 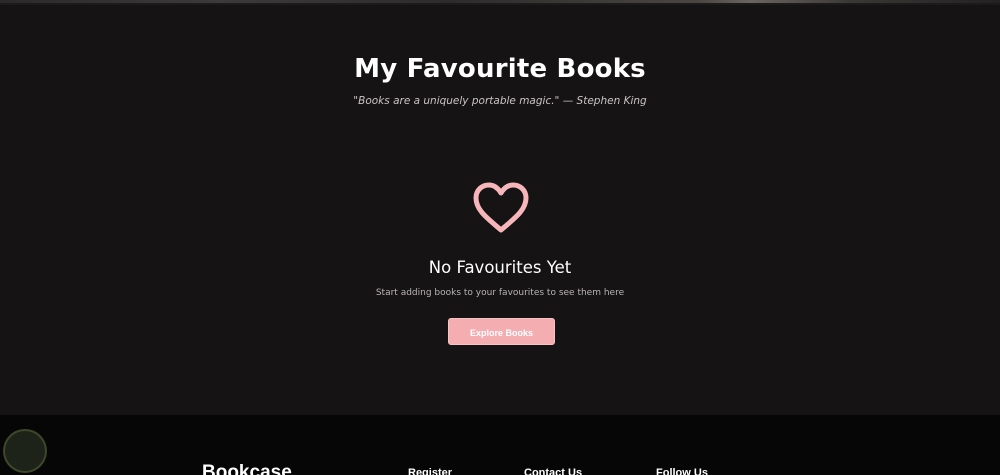 What do you see at coordinates (501, 331) in the screenshot?
I see `explore-books-button: Explore Books` at bounding box center [501, 331].